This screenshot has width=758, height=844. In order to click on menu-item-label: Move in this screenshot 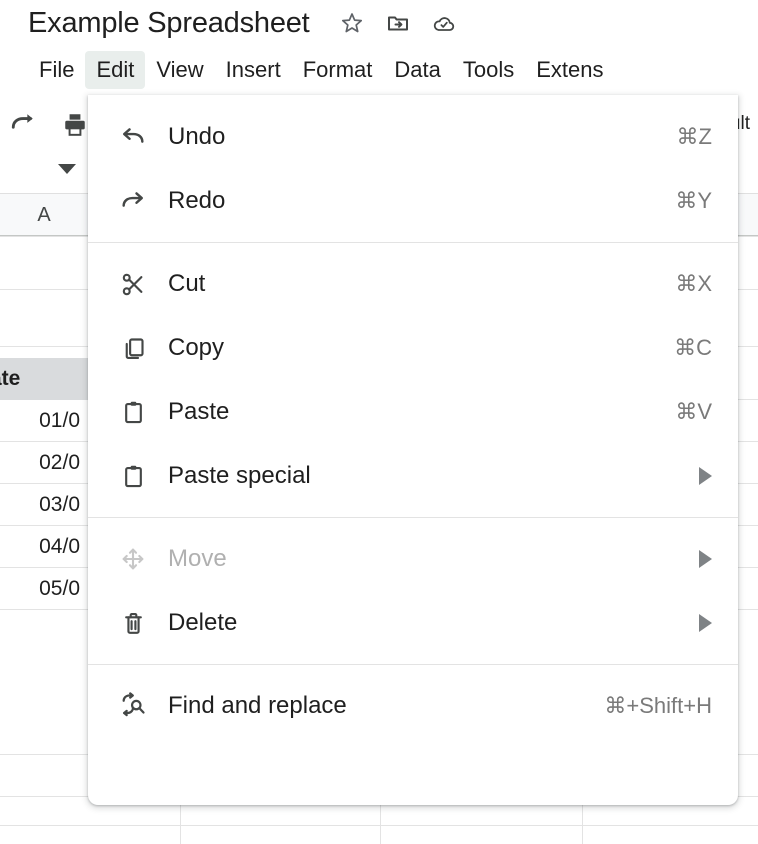, I will do `click(197, 558)`.